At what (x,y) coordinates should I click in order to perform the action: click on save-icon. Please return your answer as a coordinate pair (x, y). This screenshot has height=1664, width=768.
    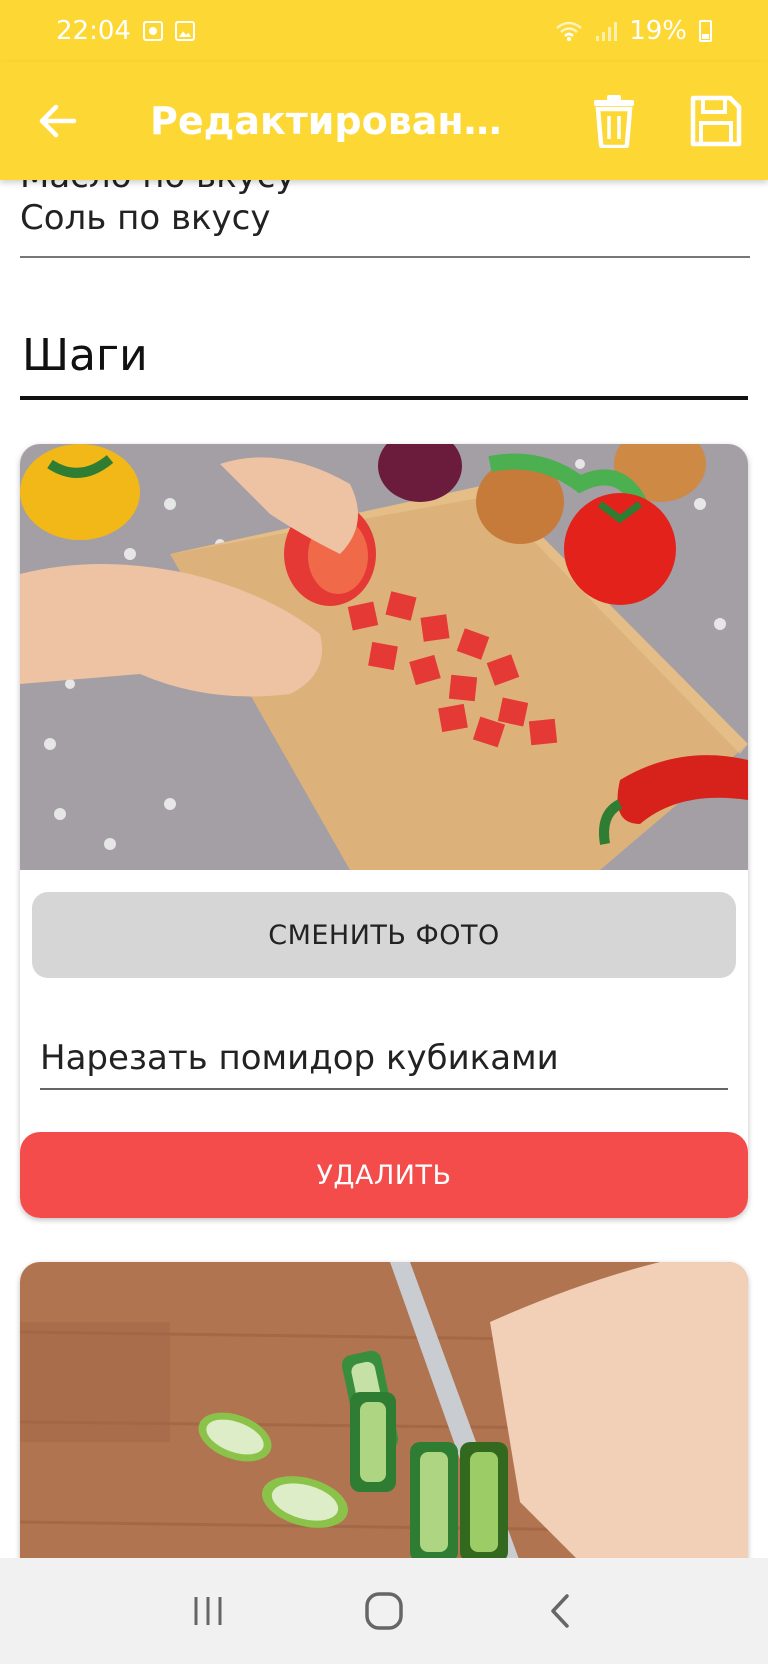
    Looking at the image, I should click on (716, 121).